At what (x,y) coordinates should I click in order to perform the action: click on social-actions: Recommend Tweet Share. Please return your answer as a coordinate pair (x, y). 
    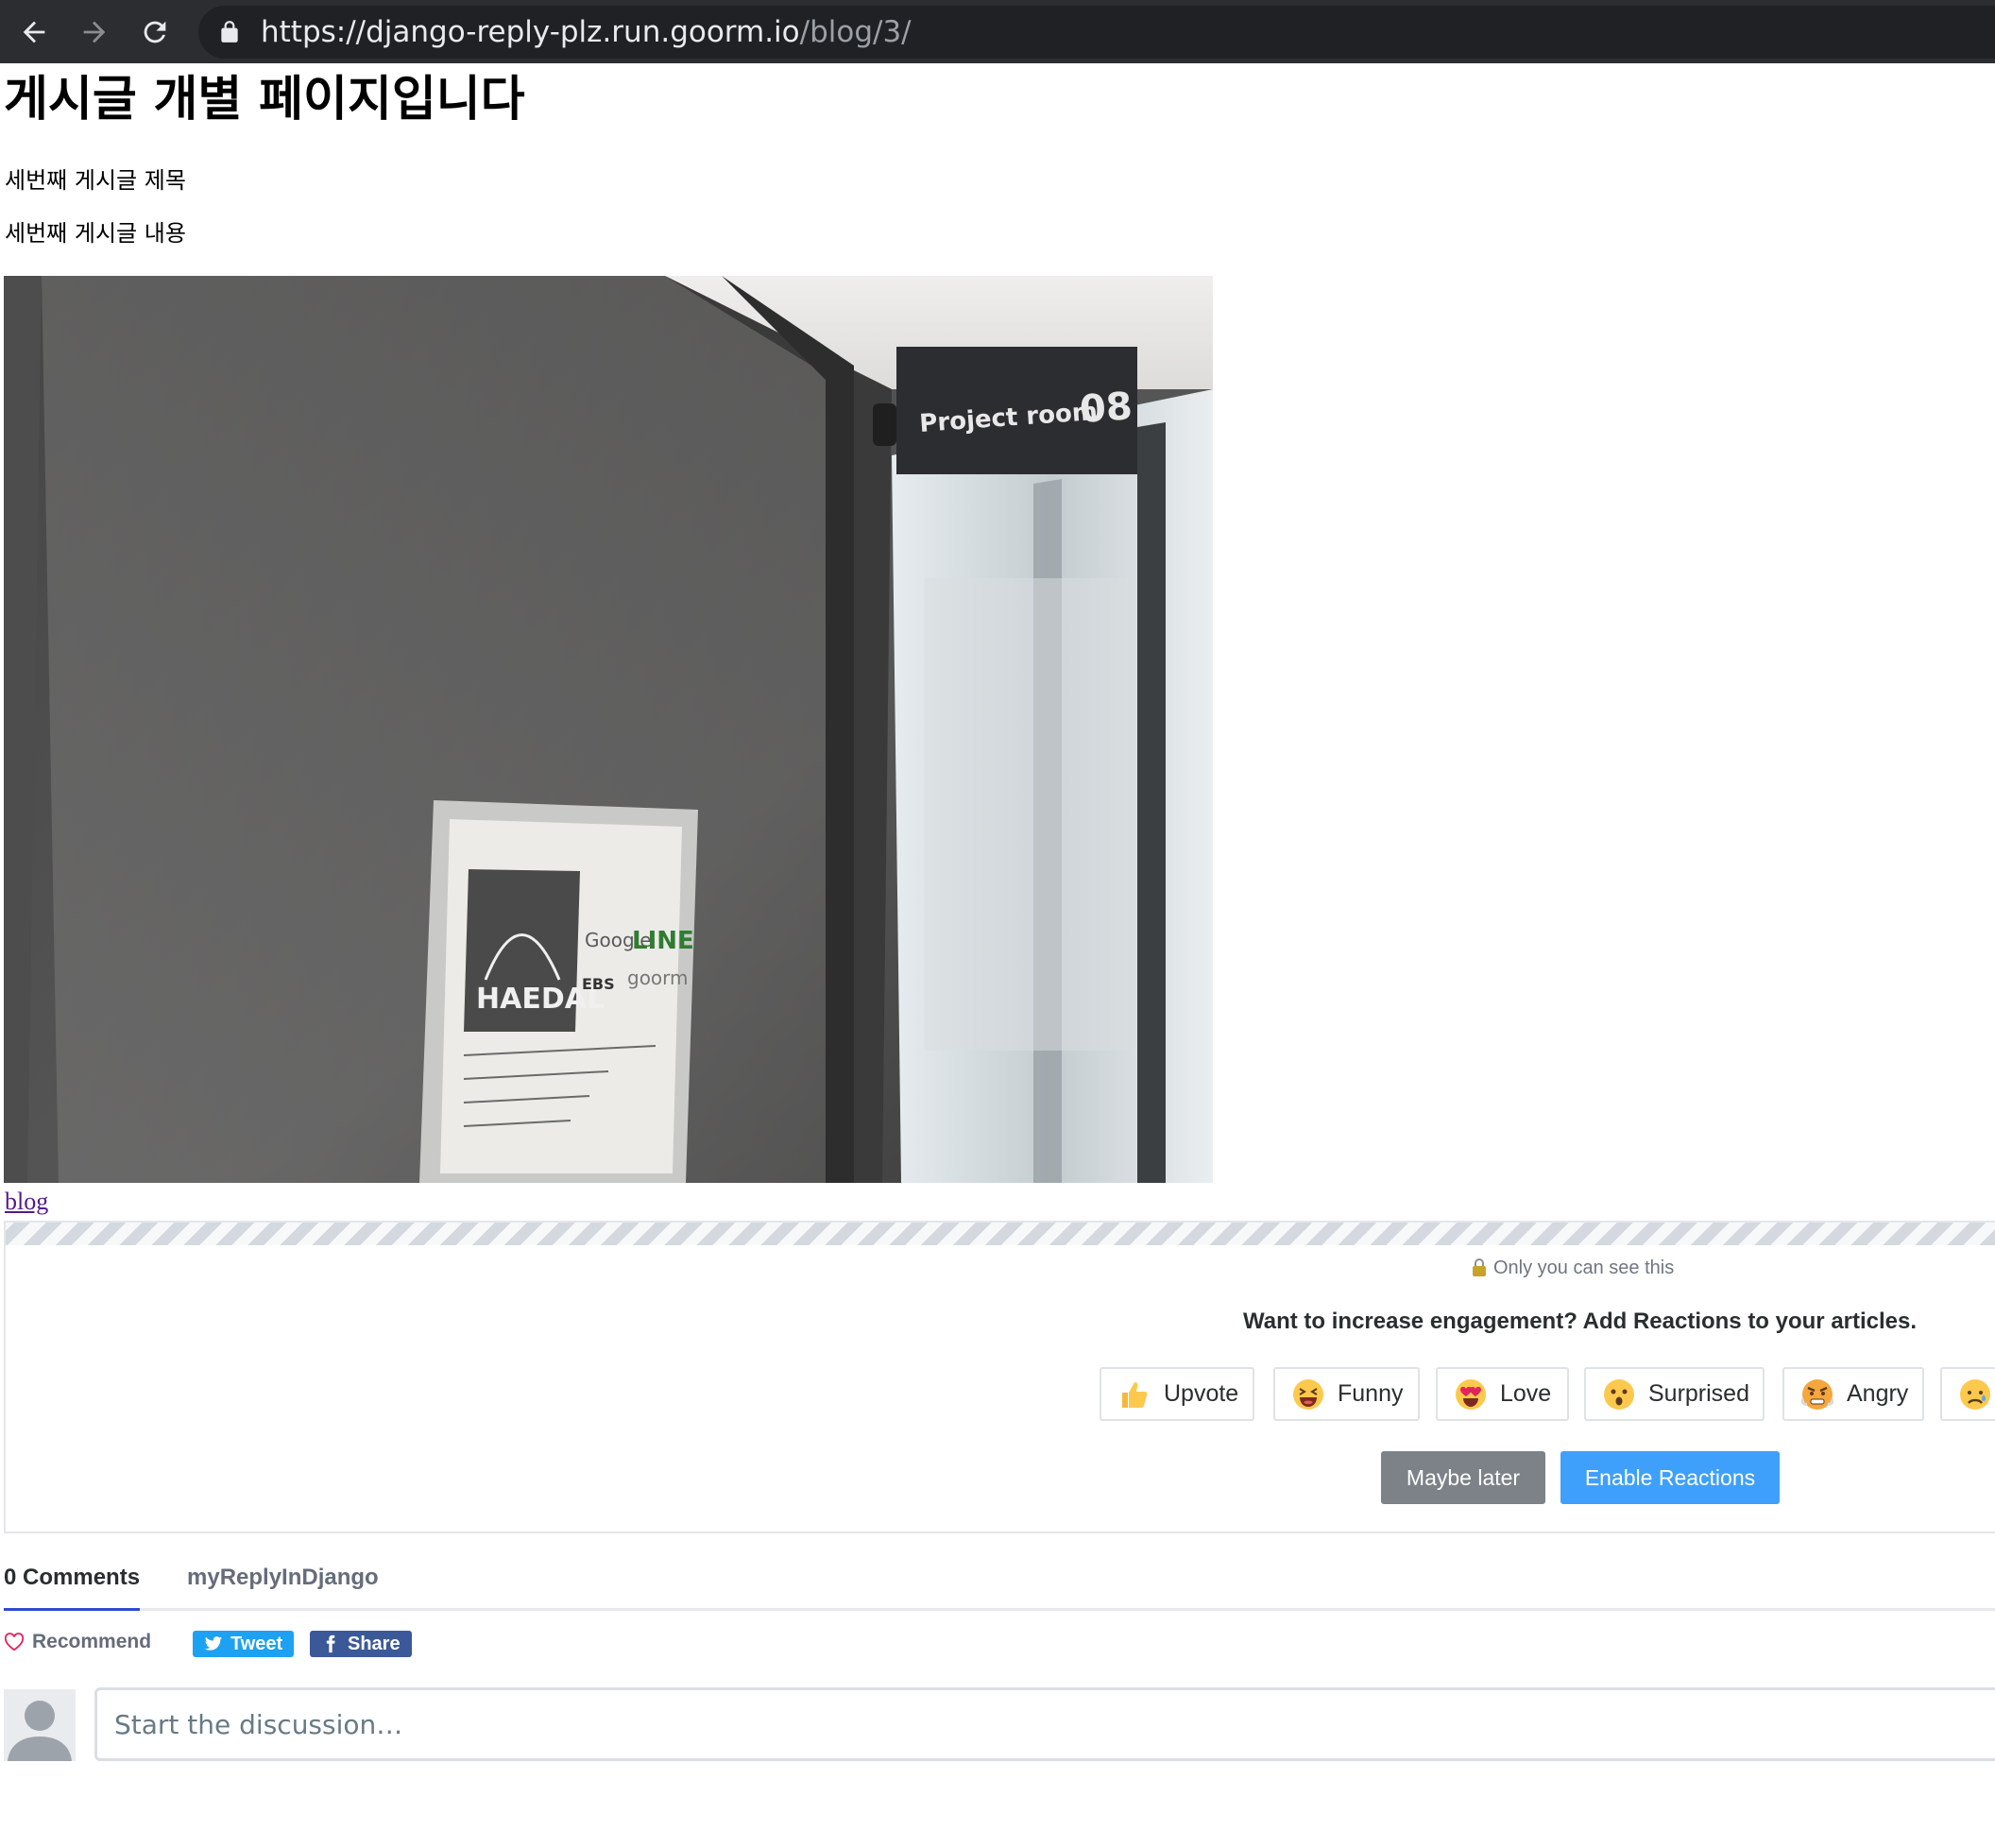
    Looking at the image, I should click on (287, 1643).